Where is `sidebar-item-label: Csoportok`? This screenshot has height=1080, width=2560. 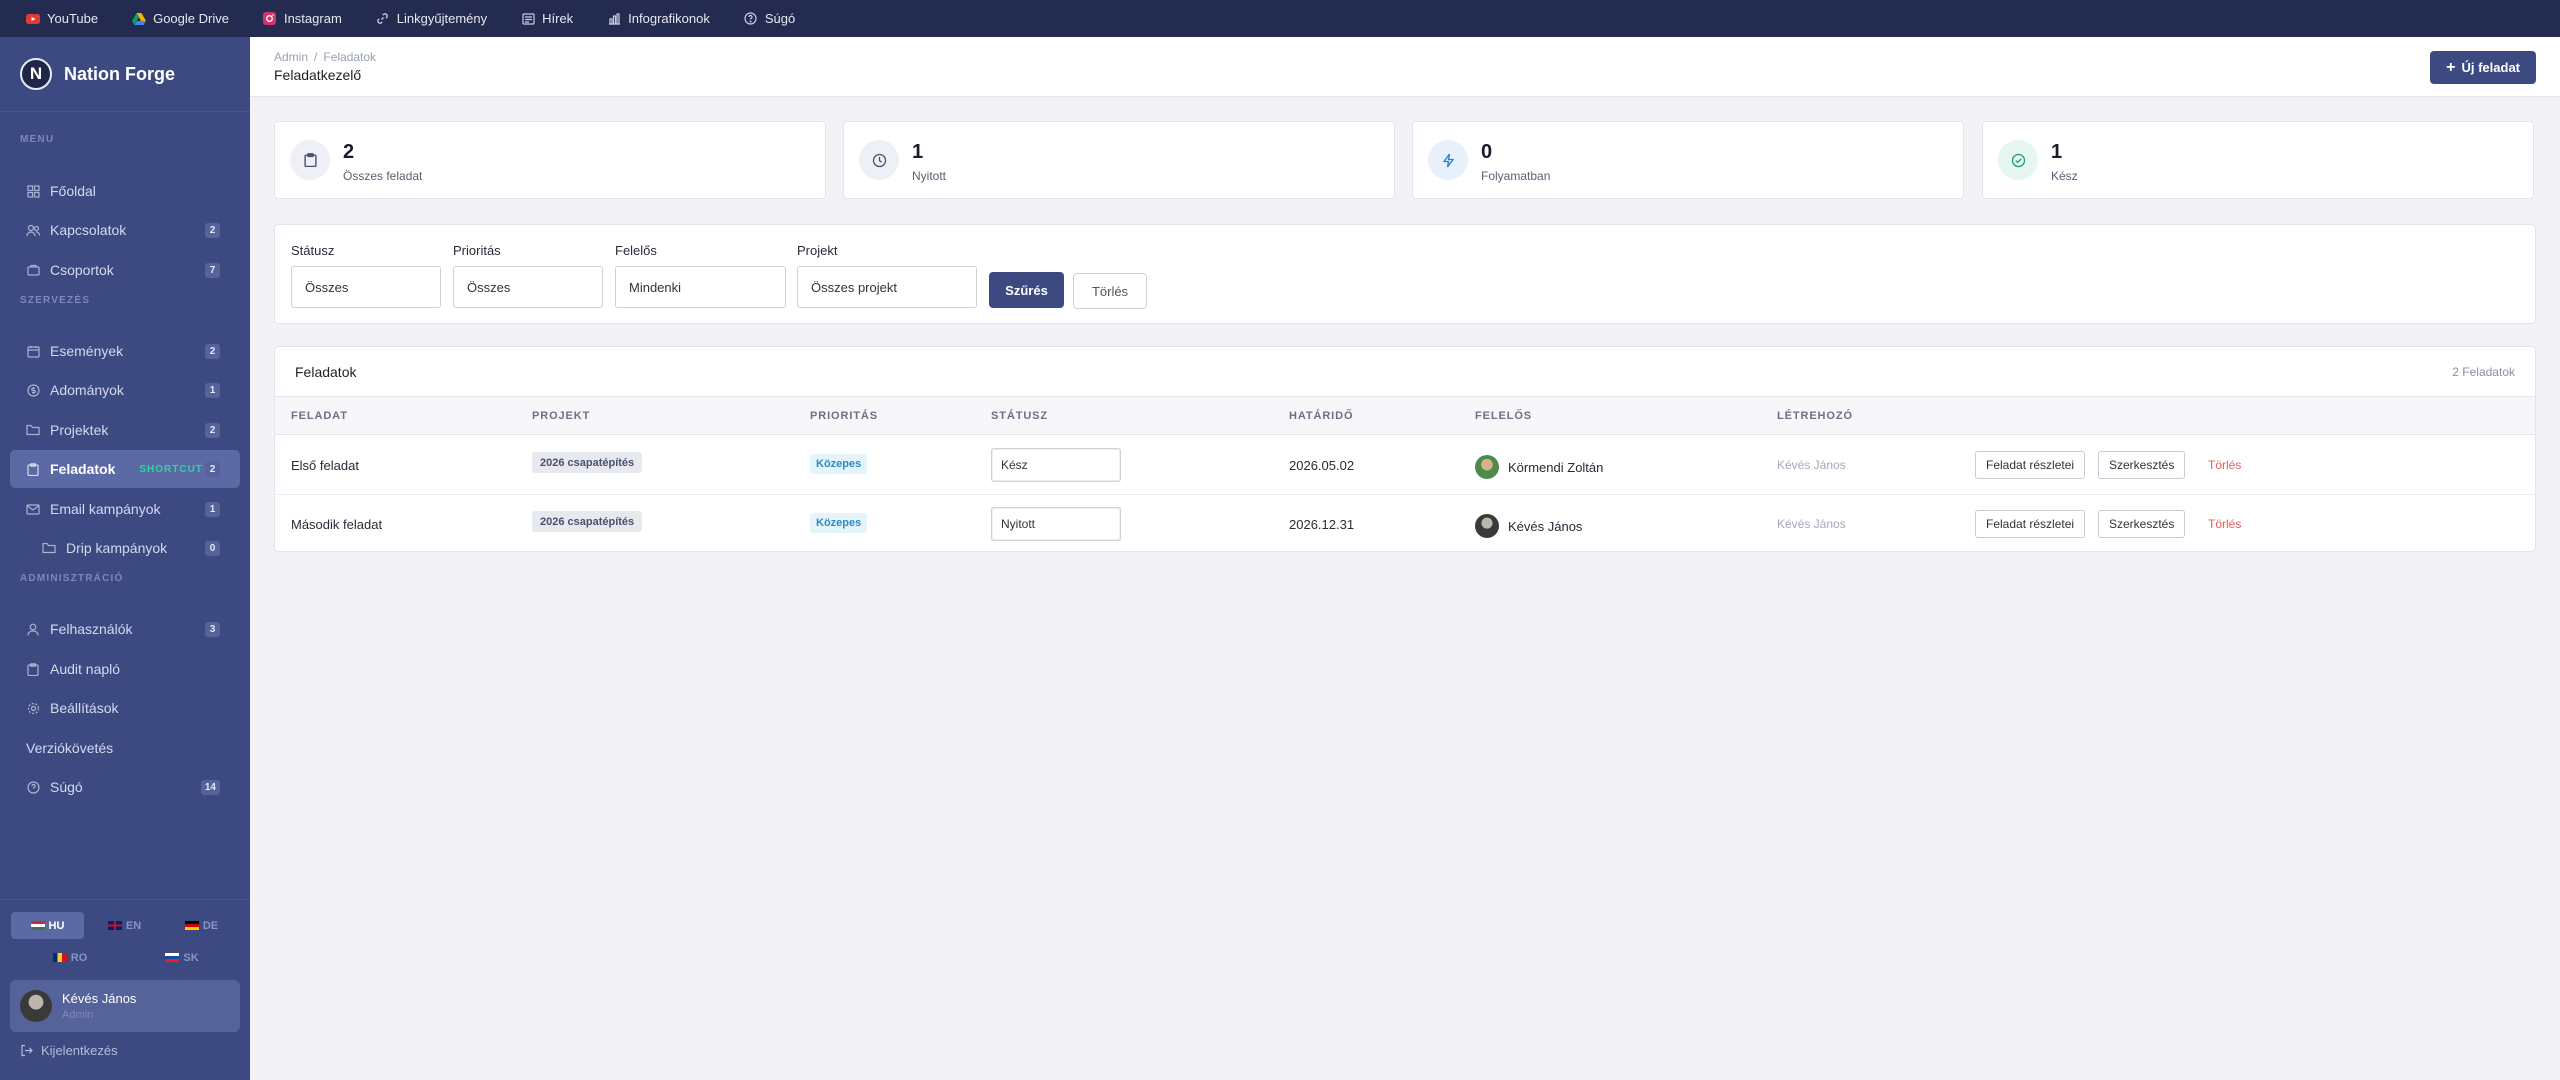
sidebar-item-label: Csoportok is located at coordinates (82, 270).